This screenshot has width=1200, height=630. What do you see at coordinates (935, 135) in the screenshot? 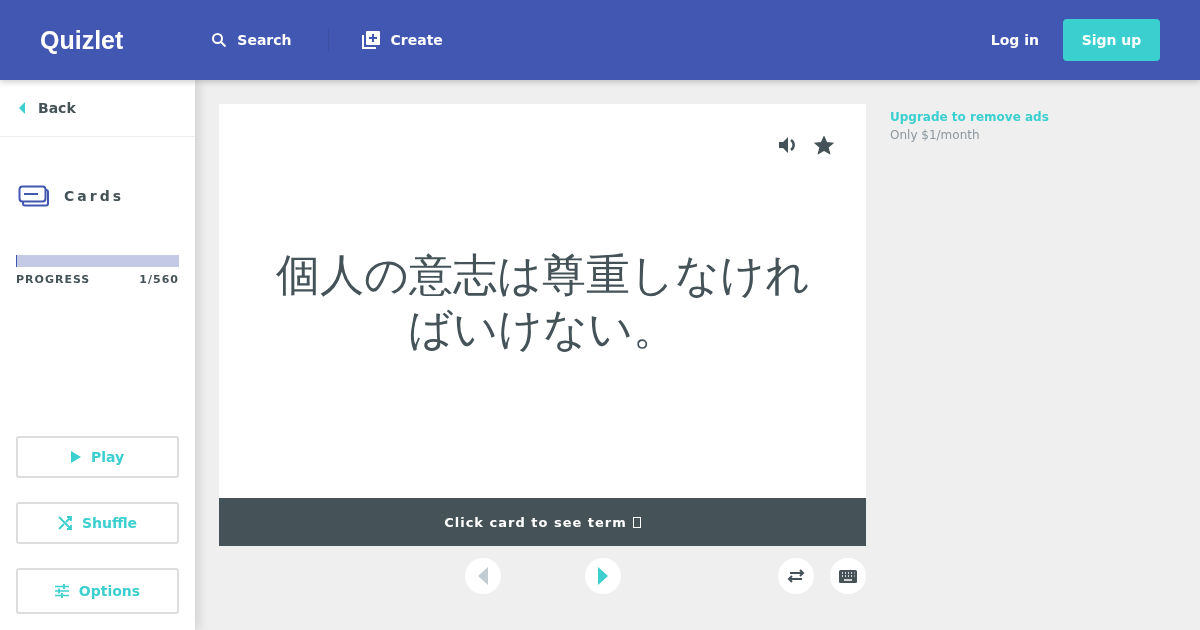
I see `price-text: Only $1/month` at bounding box center [935, 135].